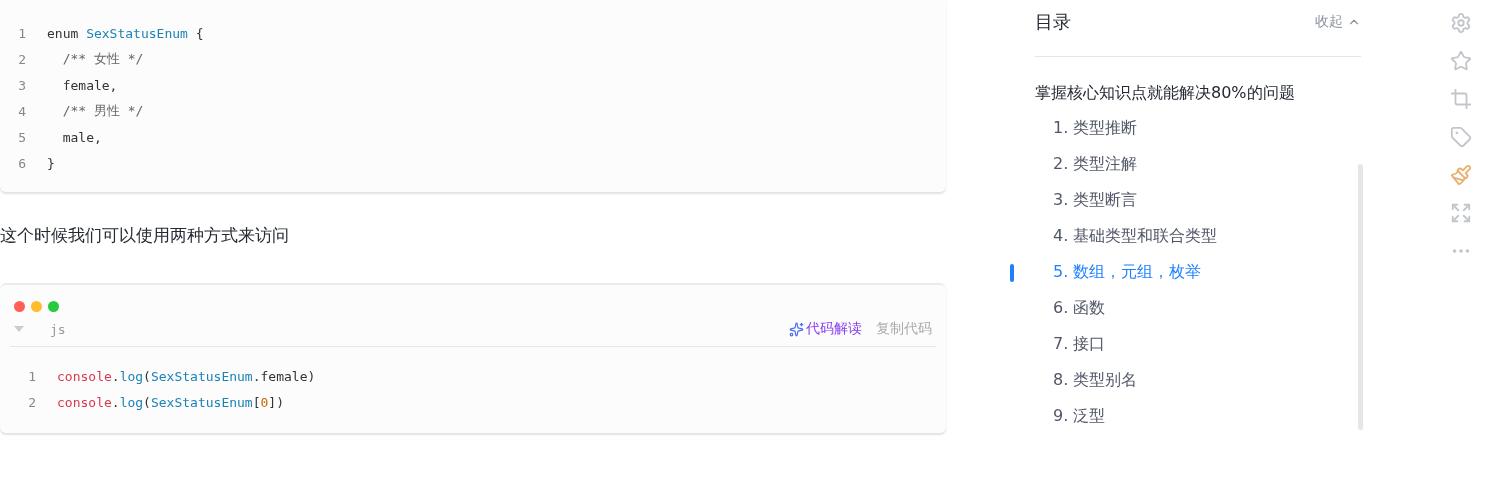 The height and width of the screenshot is (478, 1497). I want to click on sparkle-icon, so click(796, 329).